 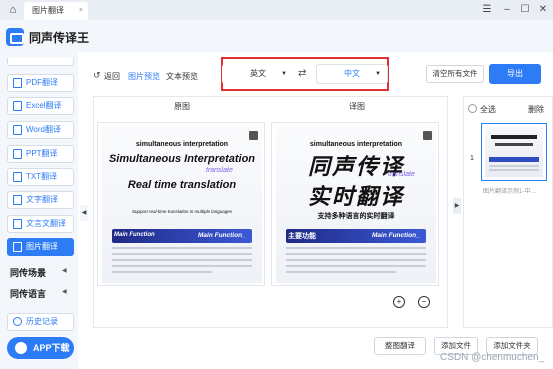 I want to click on sidebar-item-pdf: PDF翻译, so click(x=40, y=83).